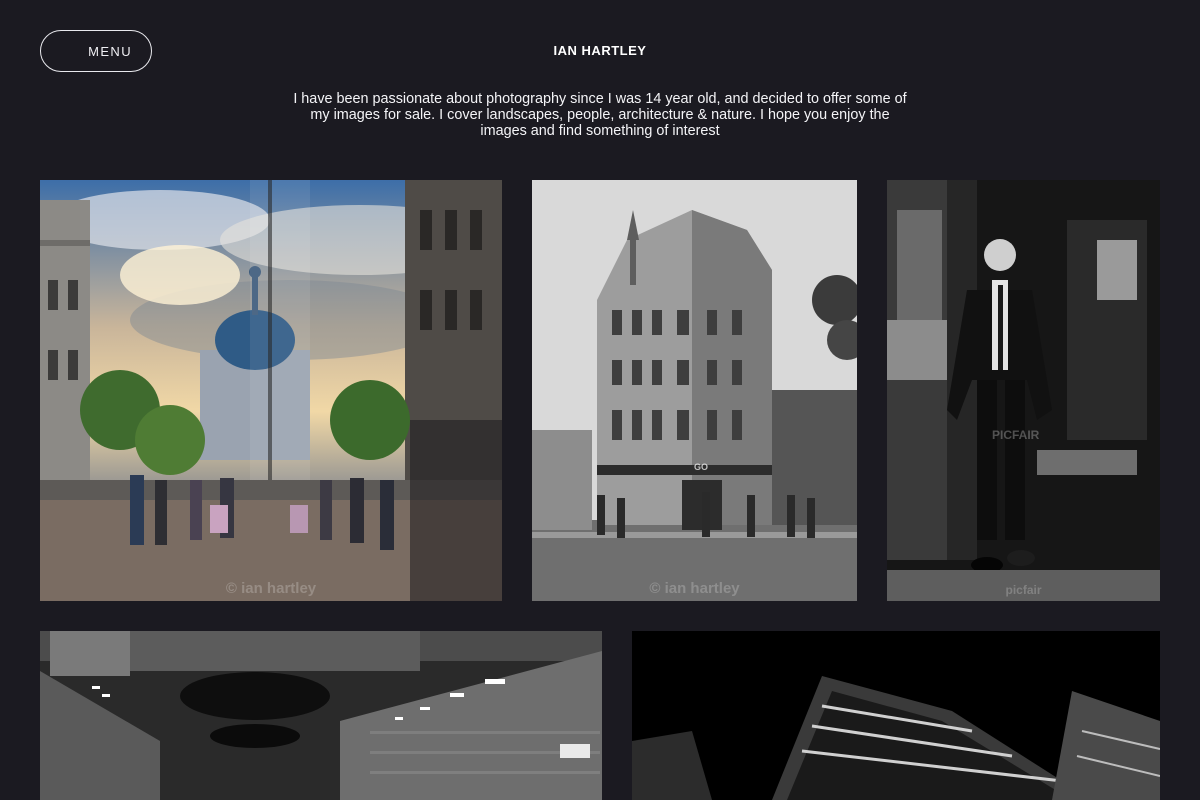 The width and height of the screenshot is (1200, 800). I want to click on gallery-photo-station-roof, so click(896, 715).